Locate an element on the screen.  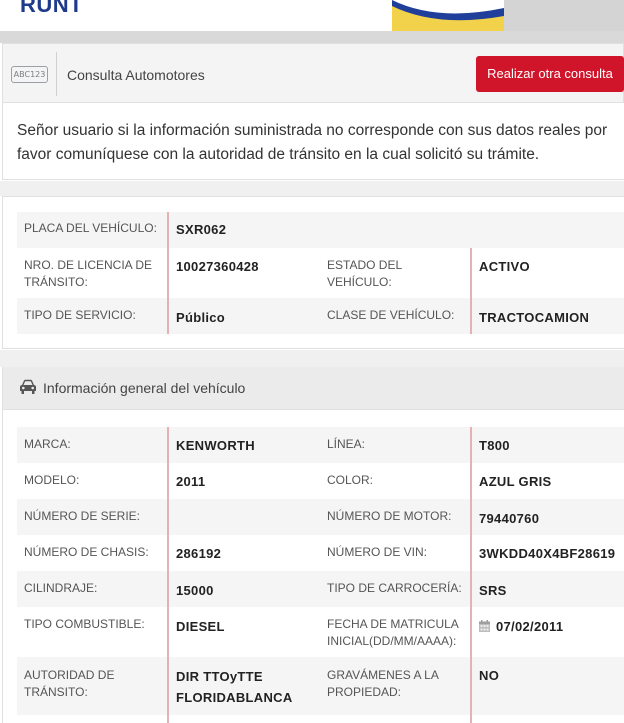
card-padding is located at coordinates (313, 418).